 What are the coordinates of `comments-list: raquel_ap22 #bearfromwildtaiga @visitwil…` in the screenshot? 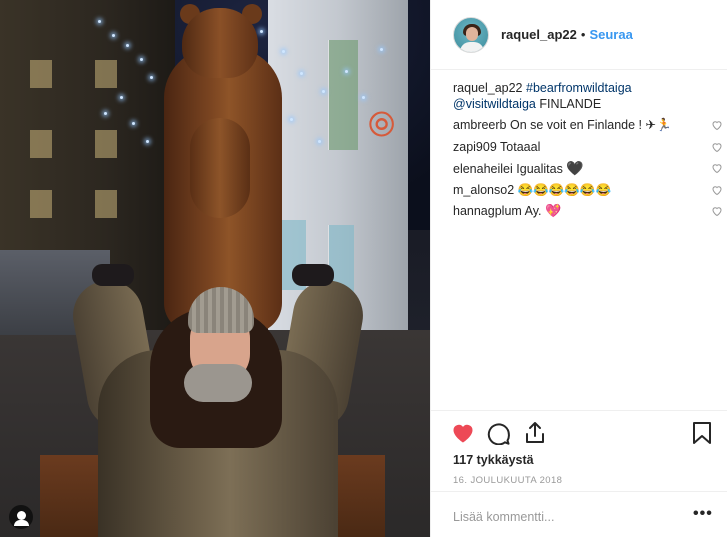 It's located at (588, 152).